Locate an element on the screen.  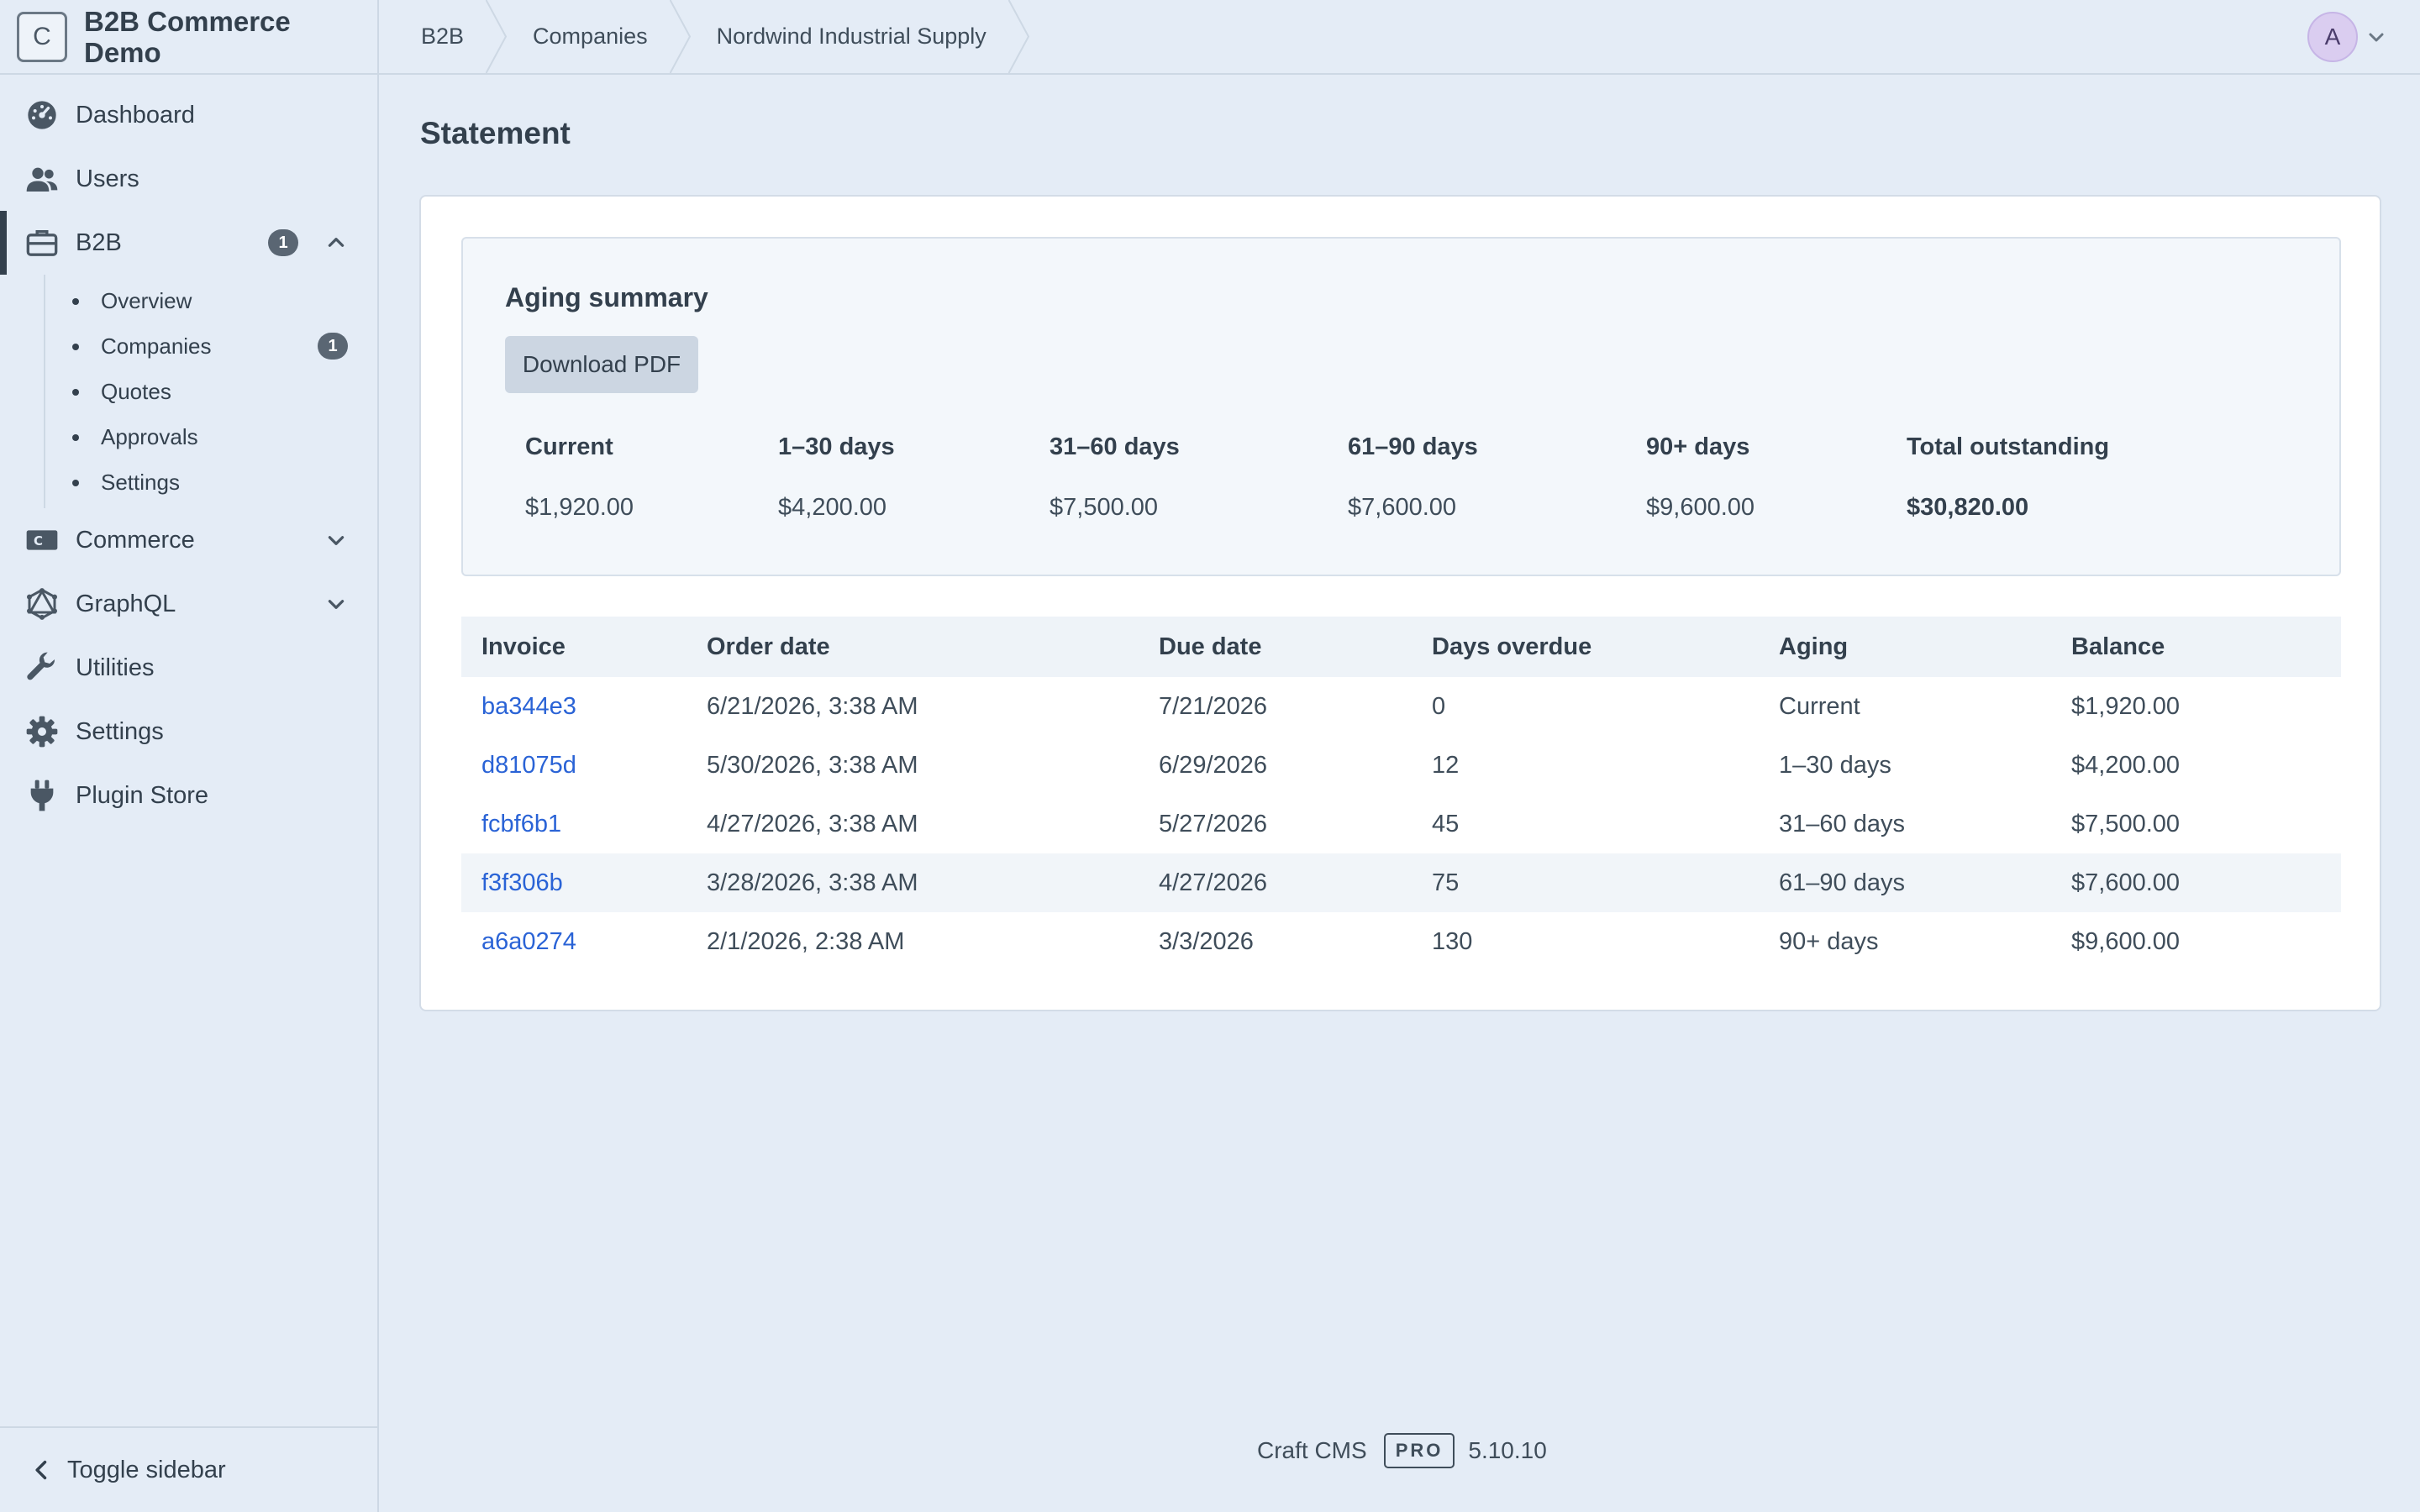
invoice-cell: f3f306b is located at coordinates (584, 882).